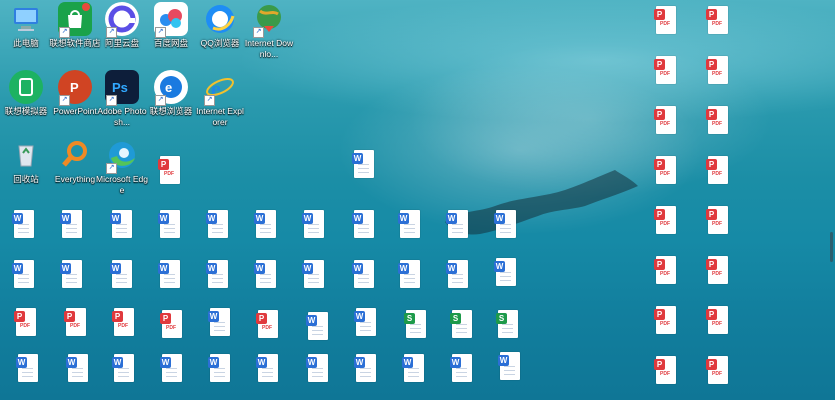 The height and width of the screenshot is (400, 835). What do you see at coordinates (220, 116) in the screenshot?
I see `desktop-icon-label: Internet Explorer` at bounding box center [220, 116].